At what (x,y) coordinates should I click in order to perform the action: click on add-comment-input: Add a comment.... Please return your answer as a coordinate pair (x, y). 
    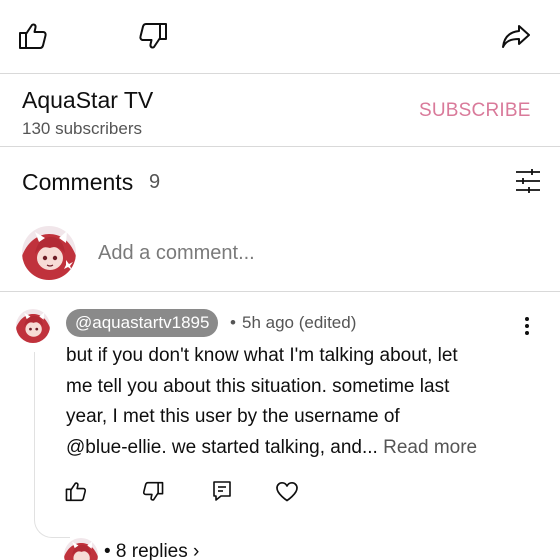
    Looking at the image, I should click on (176, 253).